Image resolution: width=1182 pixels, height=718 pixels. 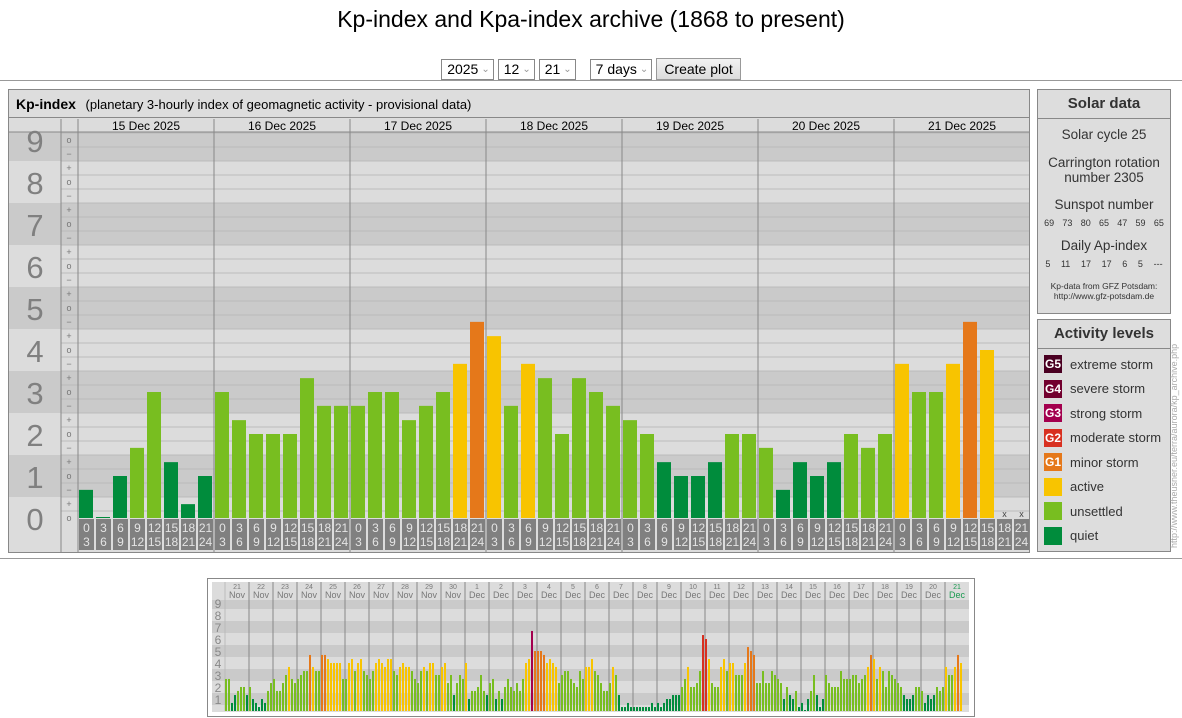 I want to click on range-select: 7 days ⌄, so click(x=621, y=69).